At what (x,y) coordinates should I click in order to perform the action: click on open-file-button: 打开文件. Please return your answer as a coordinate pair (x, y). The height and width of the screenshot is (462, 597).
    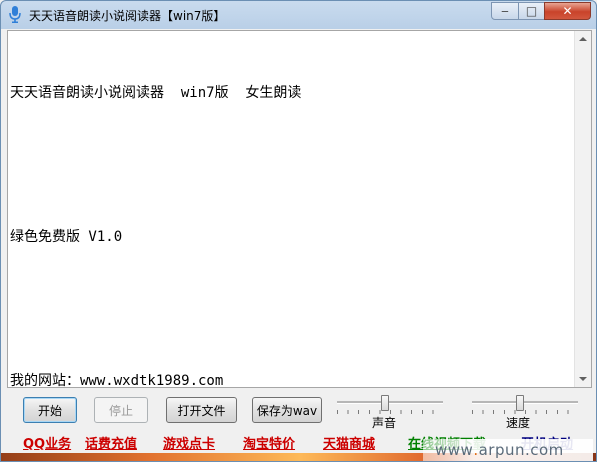
    Looking at the image, I should click on (201, 410).